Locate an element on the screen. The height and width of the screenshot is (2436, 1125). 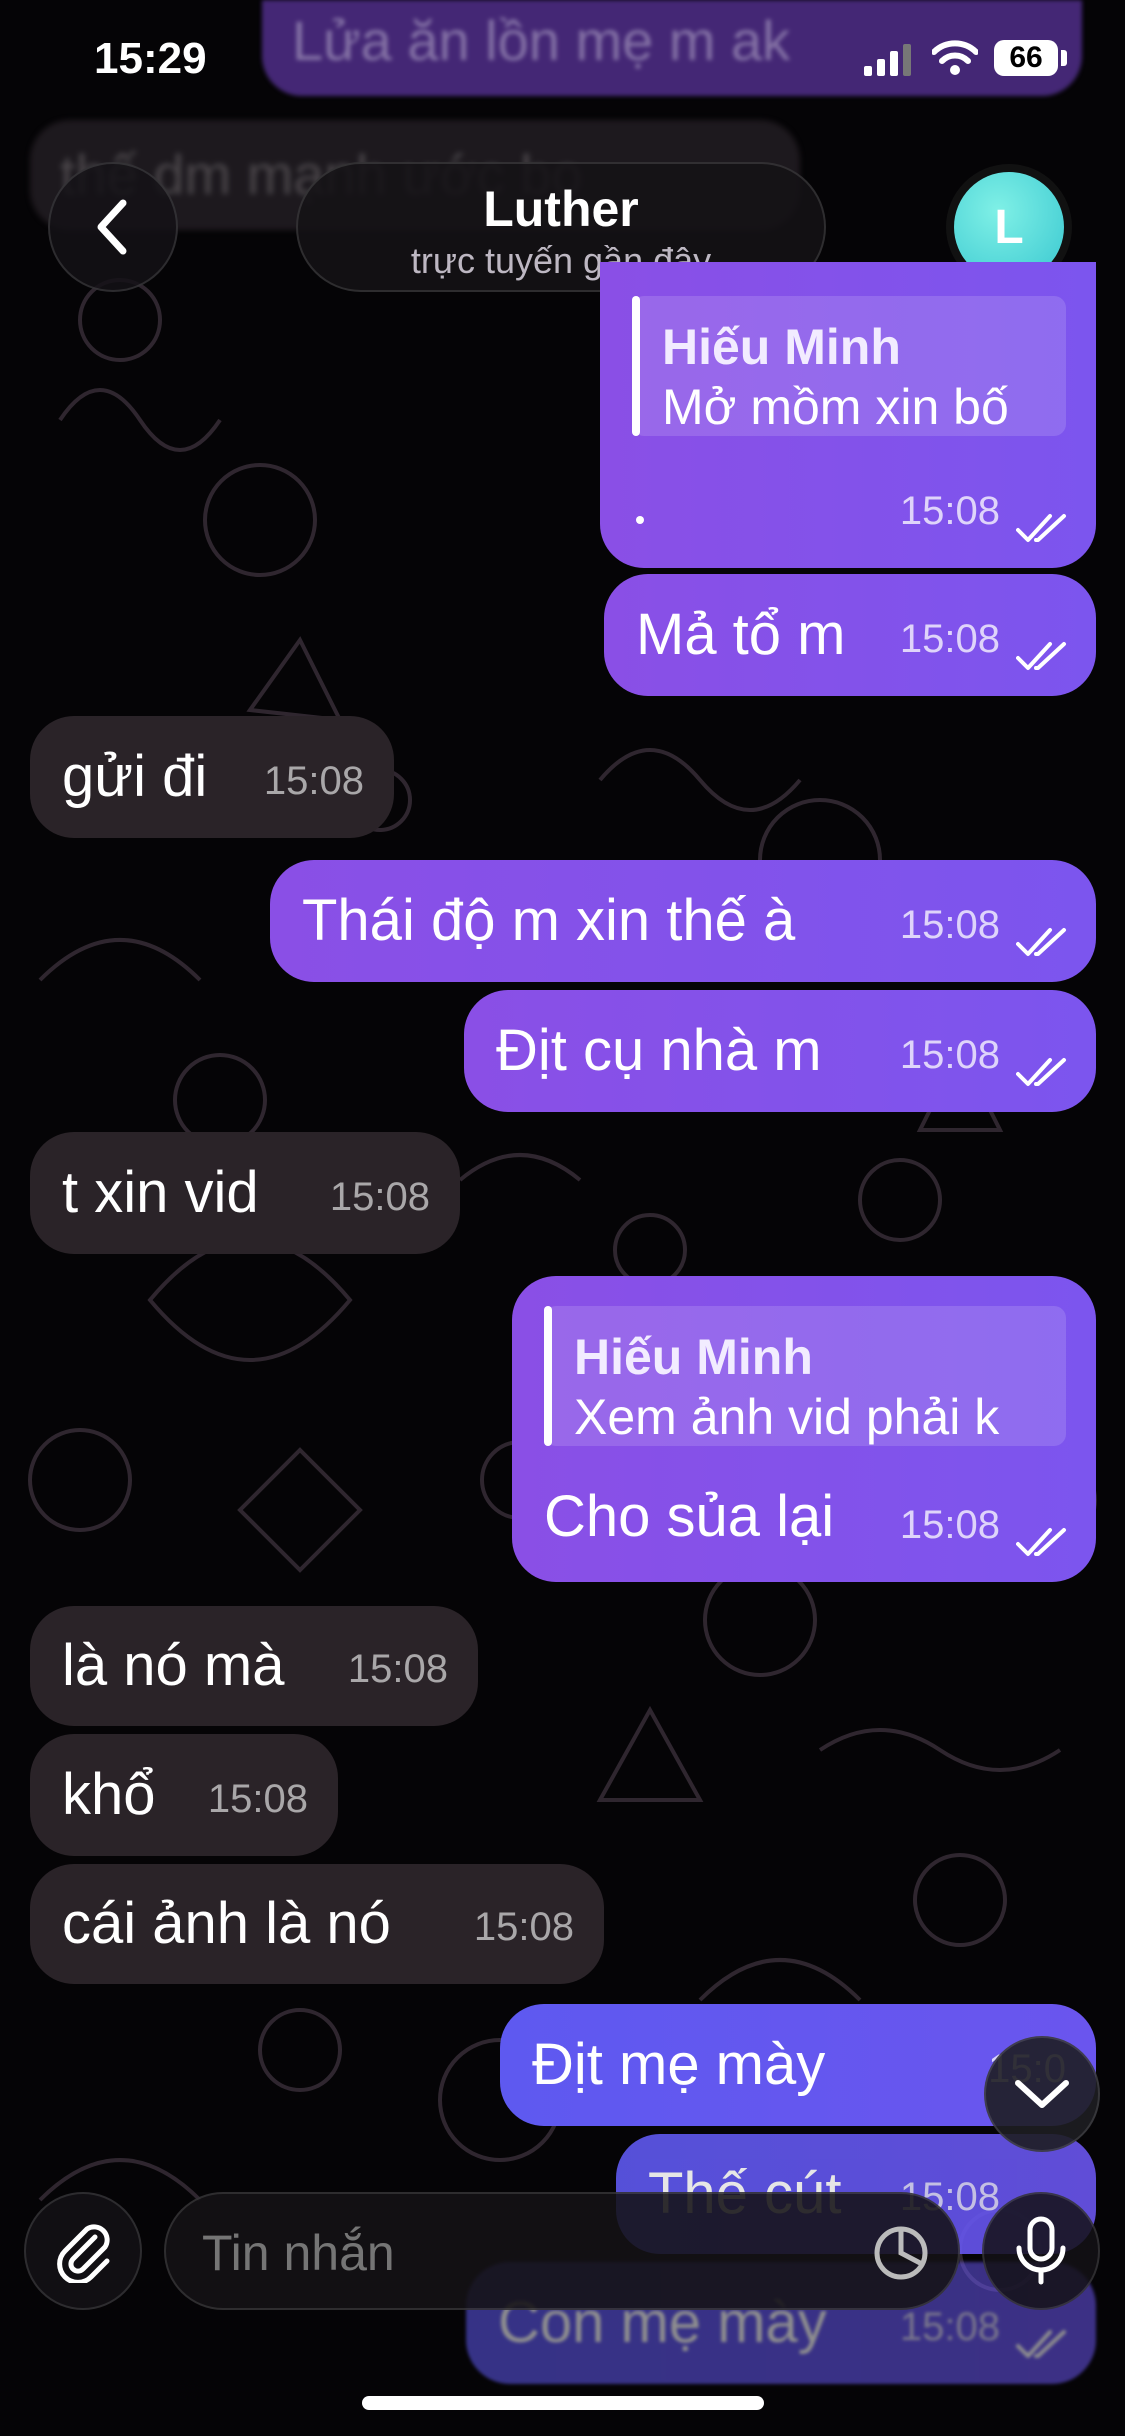
back-button is located at coordinates (113, 227).